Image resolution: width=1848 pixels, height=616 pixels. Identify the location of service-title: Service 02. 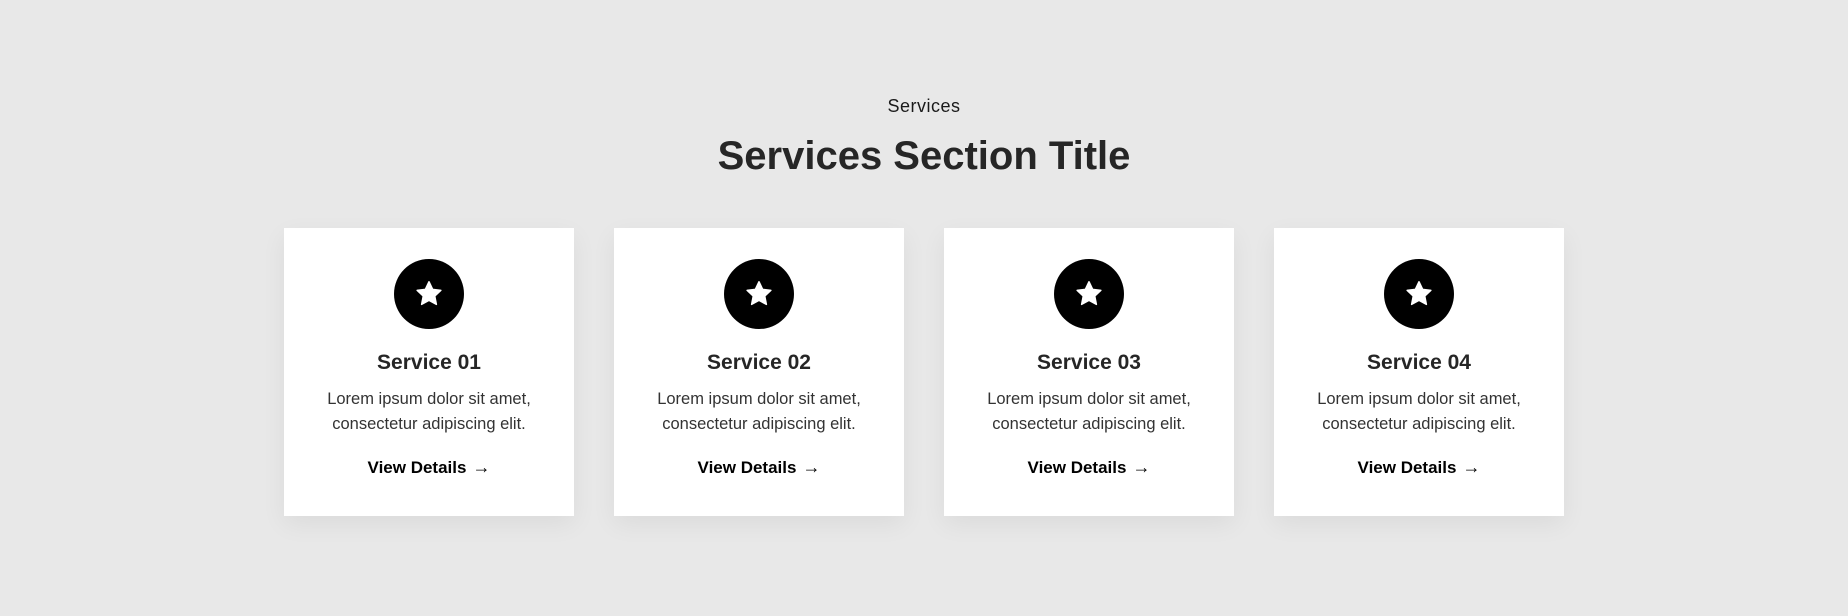
(759, 362).